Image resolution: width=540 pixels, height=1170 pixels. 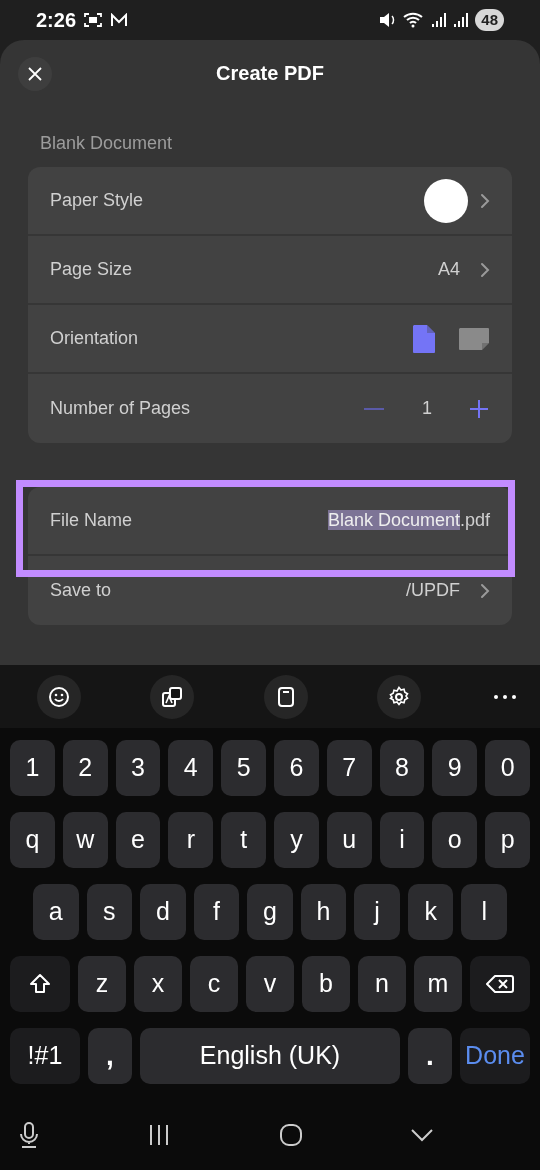 What do you see at coordinates (95, 338) in the screenshot?
I see `row-label: Orientation` at bounding box center [95, 338].